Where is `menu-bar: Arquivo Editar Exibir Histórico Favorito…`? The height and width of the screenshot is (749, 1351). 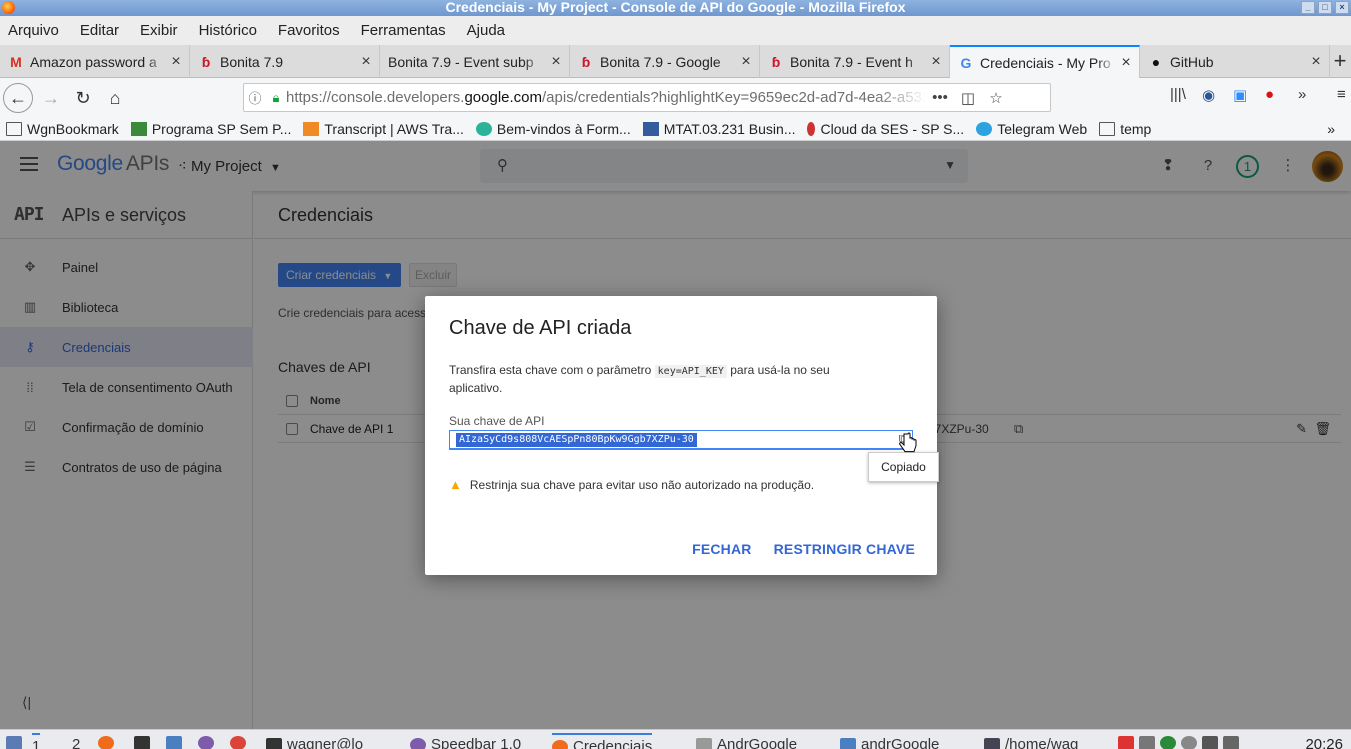
menu-bar: Arquivo Editar Exibir Histórico Favorito… is located at coordinates (675, 30).